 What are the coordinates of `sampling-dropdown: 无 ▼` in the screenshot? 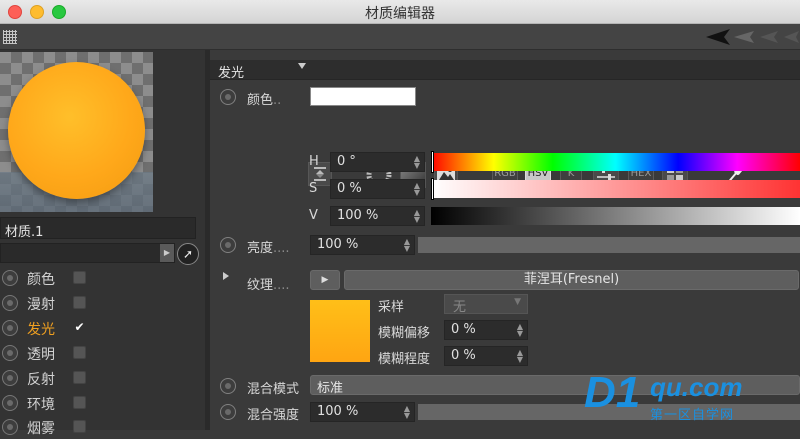 It's located at (486, 304).